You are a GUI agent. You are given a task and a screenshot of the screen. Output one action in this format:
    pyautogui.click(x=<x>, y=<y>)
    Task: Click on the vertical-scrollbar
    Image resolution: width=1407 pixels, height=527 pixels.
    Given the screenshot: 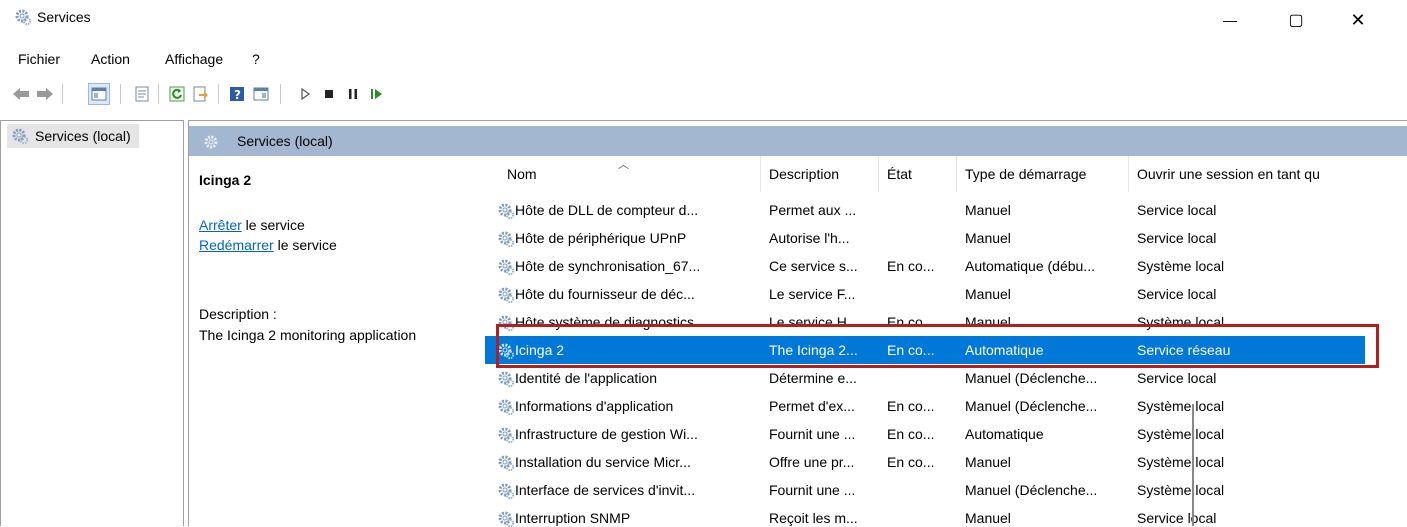 What is the action you would take?
    pyautogui.click(x=1193, y=465)
    